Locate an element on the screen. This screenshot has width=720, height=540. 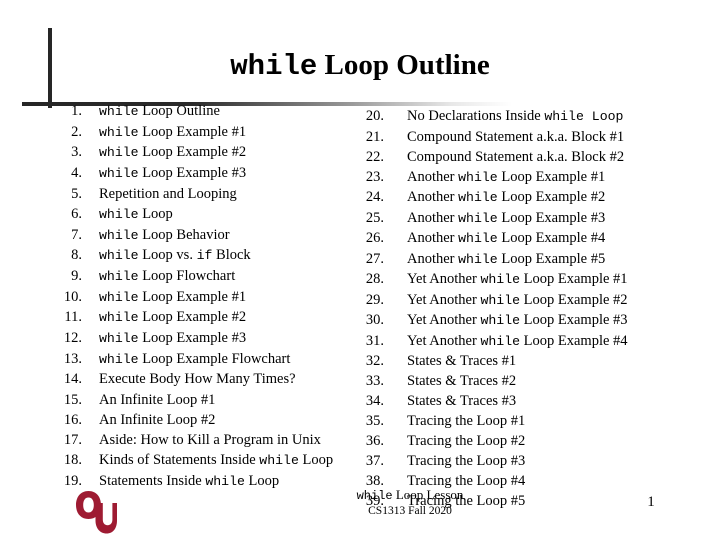
outline-item-label: Yet Another while Loop Example #3 is located at coordinates (537, 321).